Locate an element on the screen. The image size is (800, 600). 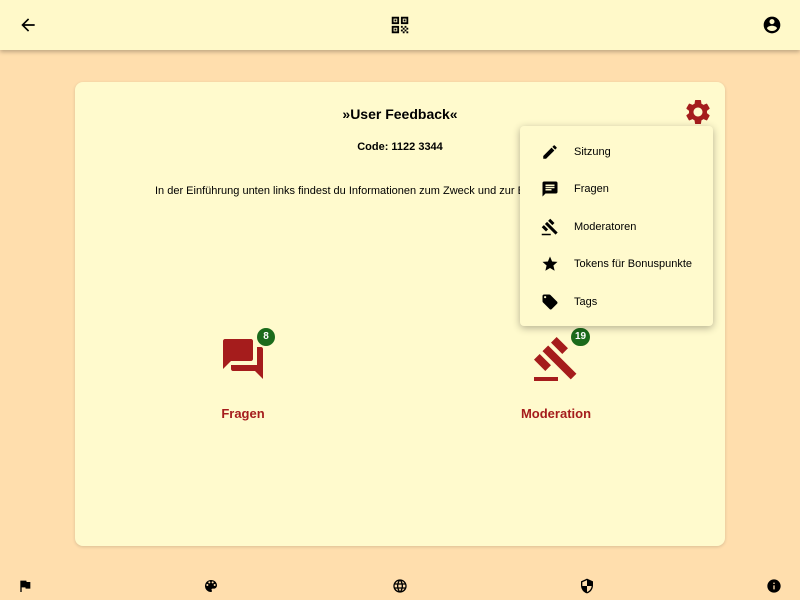
menu-item-bonus-tokens: Tokens für Bonuspunkte is located at coordinates (616, 265).